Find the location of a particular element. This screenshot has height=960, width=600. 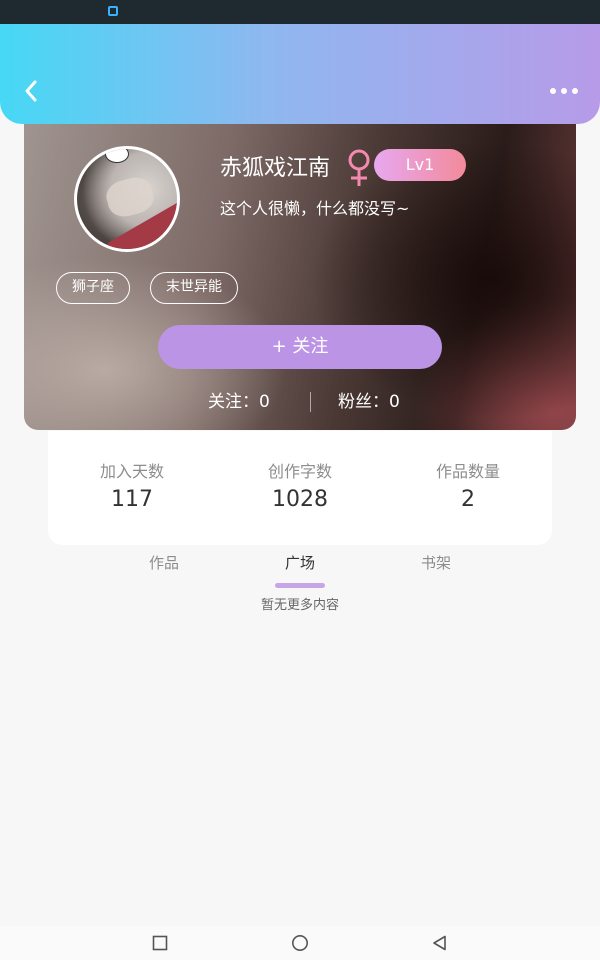

stat-value: 2 is located at coordinates (468, 499).